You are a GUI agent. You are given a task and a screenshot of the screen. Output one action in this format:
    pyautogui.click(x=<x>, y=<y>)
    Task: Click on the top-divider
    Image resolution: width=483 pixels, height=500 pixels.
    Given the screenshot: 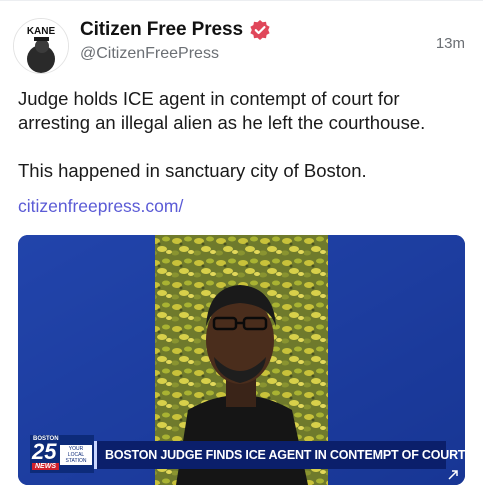 What is the action you would take?
    pyautogui.click(x=241, y=0)
    